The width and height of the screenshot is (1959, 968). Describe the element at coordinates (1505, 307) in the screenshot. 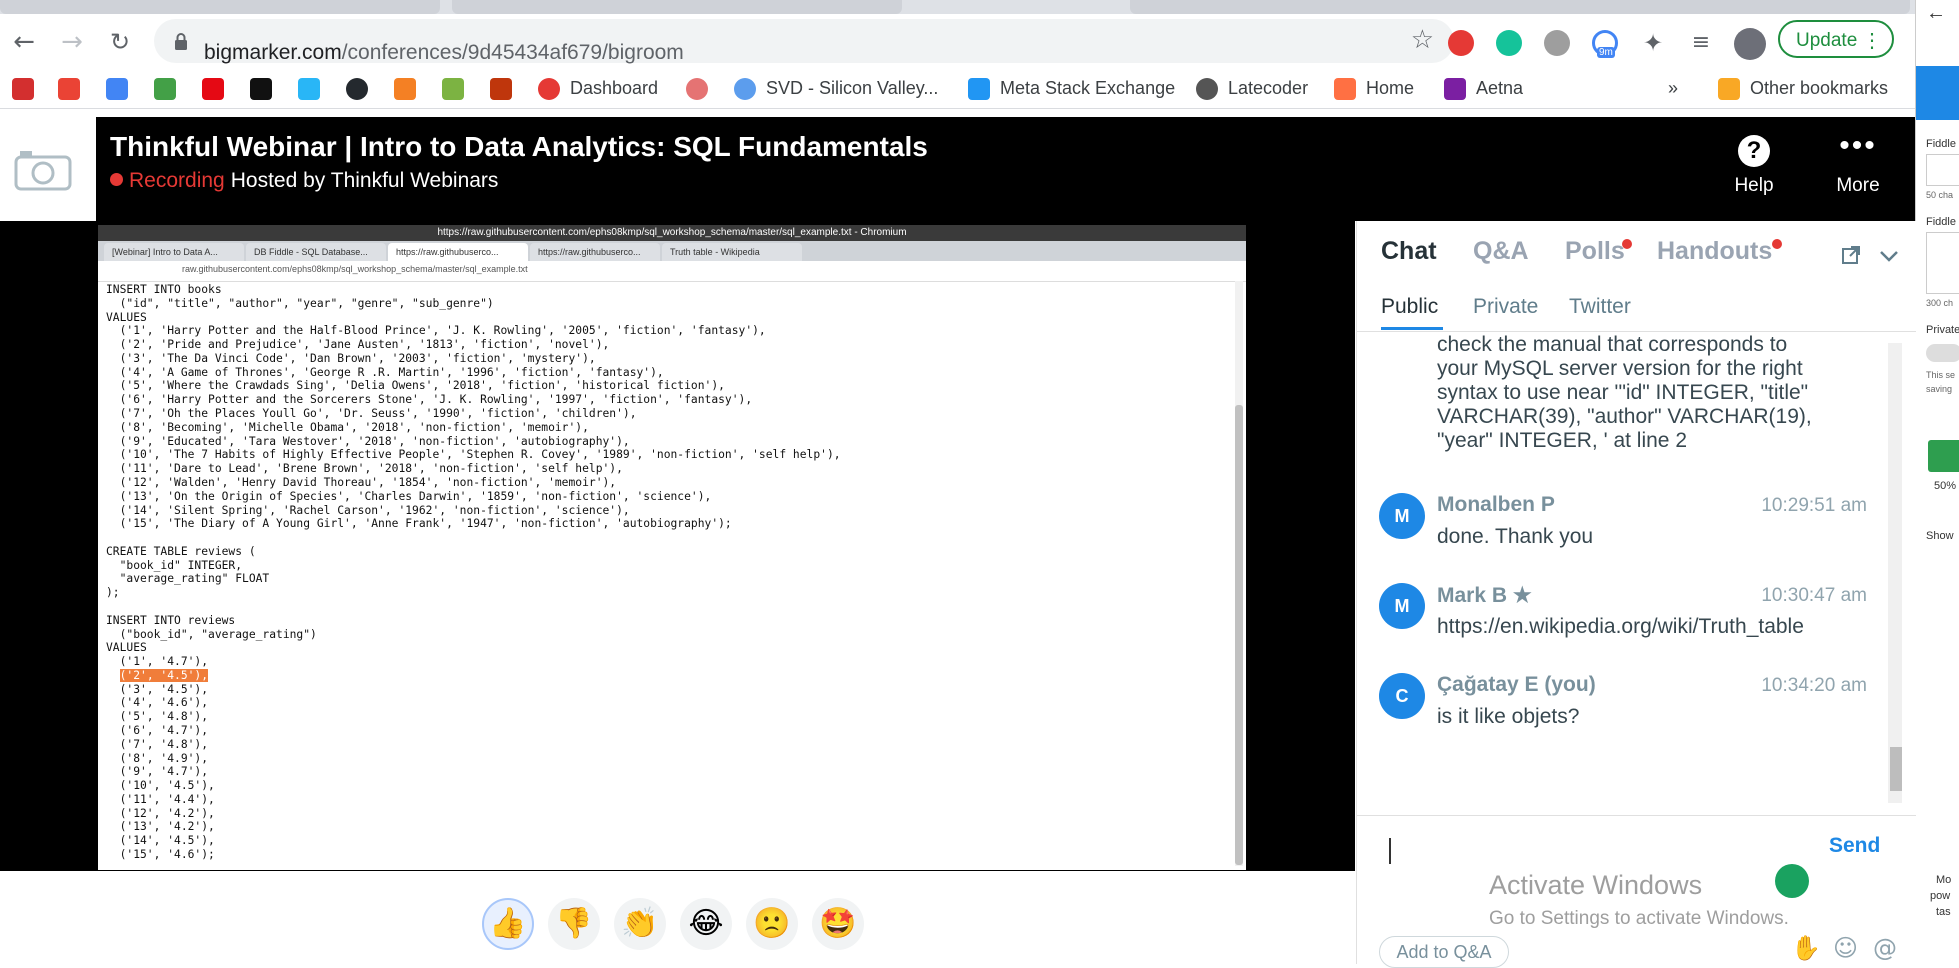

I see `subtab-private: Private` at that location.